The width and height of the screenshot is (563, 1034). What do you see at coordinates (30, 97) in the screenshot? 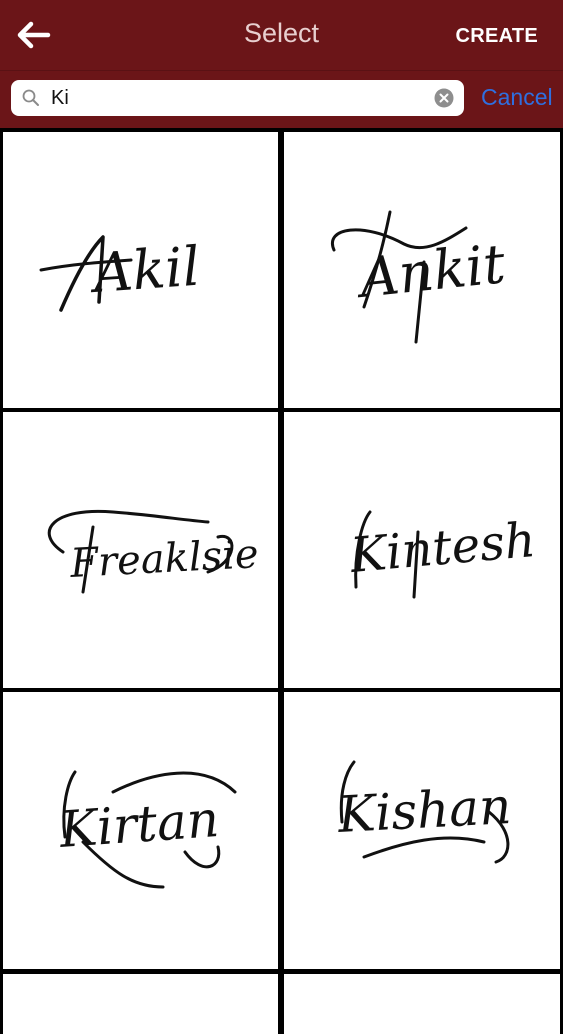
I see `search-icon` at bounding box center [30, 97].